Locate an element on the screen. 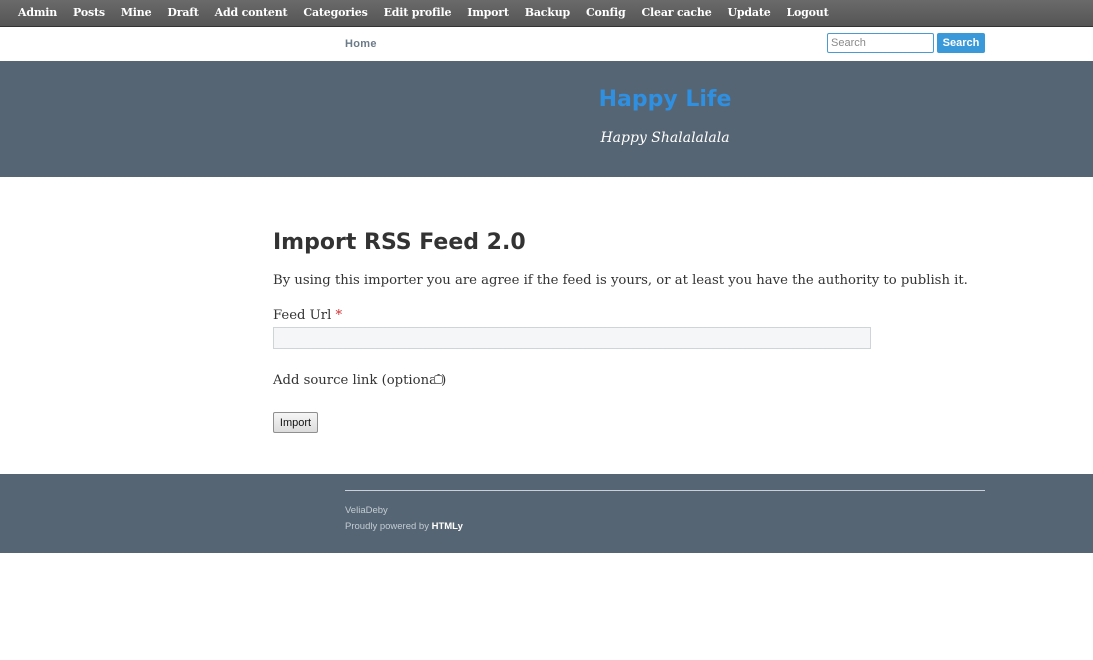 The width and height of the screenshot is (1093, 660). admin-menu-item-import: Import is located at coordinates (488, 12).